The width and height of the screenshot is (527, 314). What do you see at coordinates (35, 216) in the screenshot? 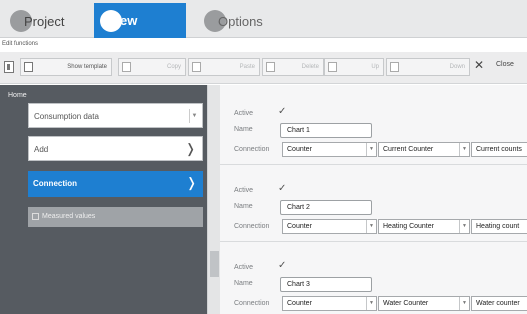
I see `measured-values-checkbox` at bounding box center [35, 216].